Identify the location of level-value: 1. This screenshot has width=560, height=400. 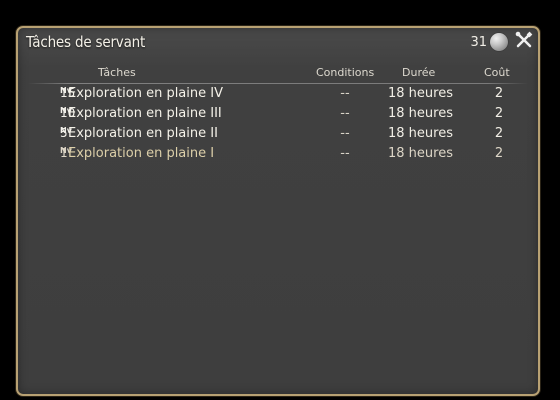
(64, 153).